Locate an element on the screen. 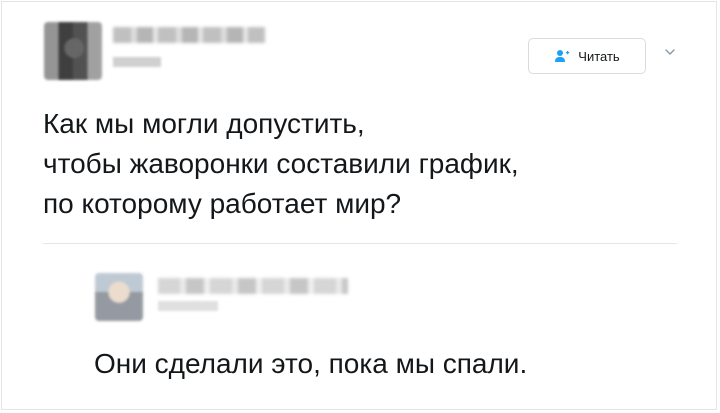 The height and width of the screenshot is (413, 720). divider is located at coordinates (360, 243).